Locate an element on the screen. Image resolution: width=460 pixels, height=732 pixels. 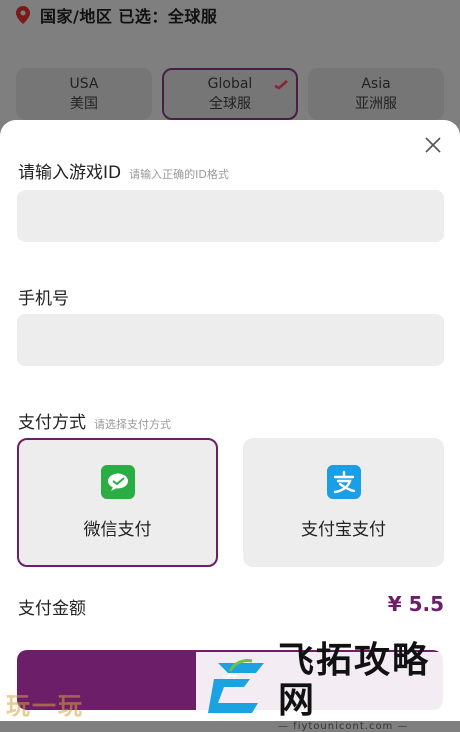
payment-label: 支付方式 is located at coordinates (52, 423).